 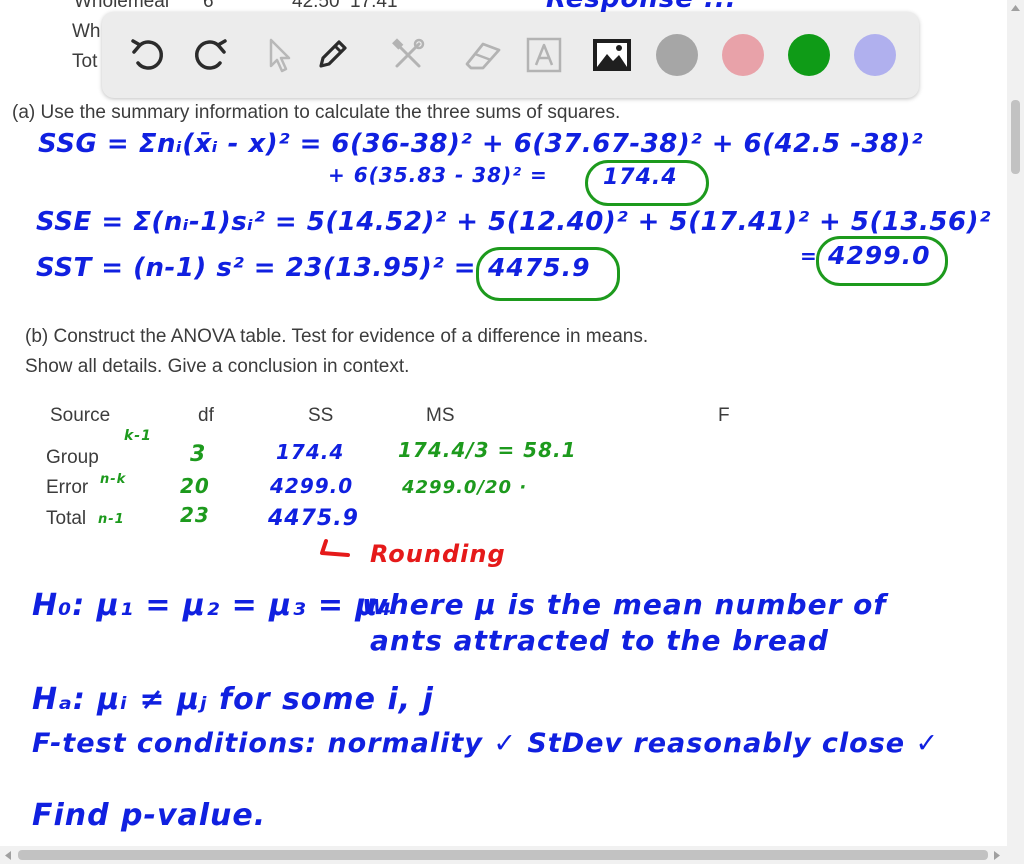 I want to click on anova-row-error-ss: 4299.0, so click(x=312, y=486).